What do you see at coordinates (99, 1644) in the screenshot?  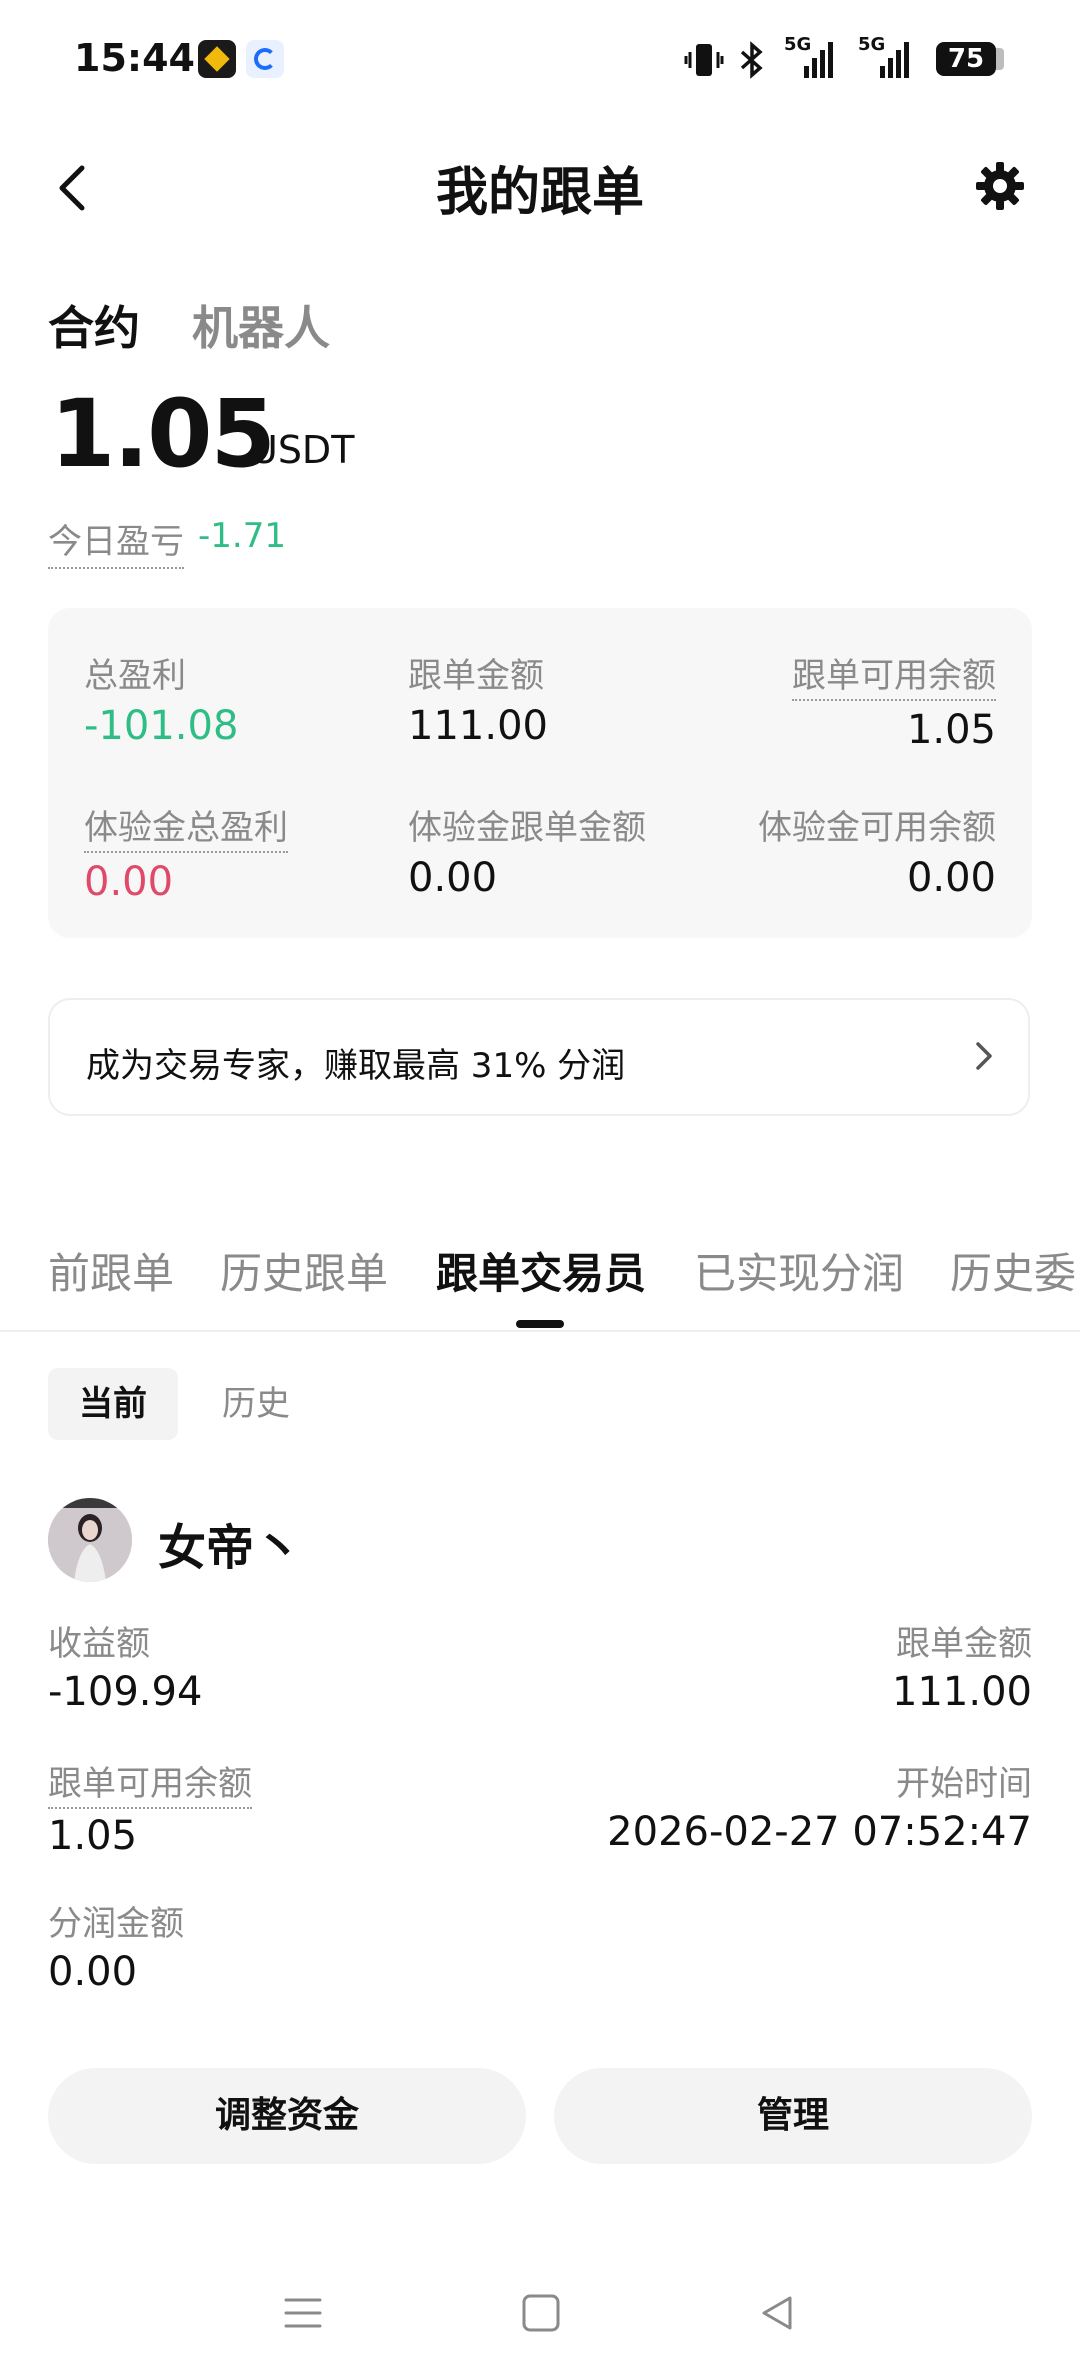 I see `field-label: 收益额` at bounding box center [99, 1644].